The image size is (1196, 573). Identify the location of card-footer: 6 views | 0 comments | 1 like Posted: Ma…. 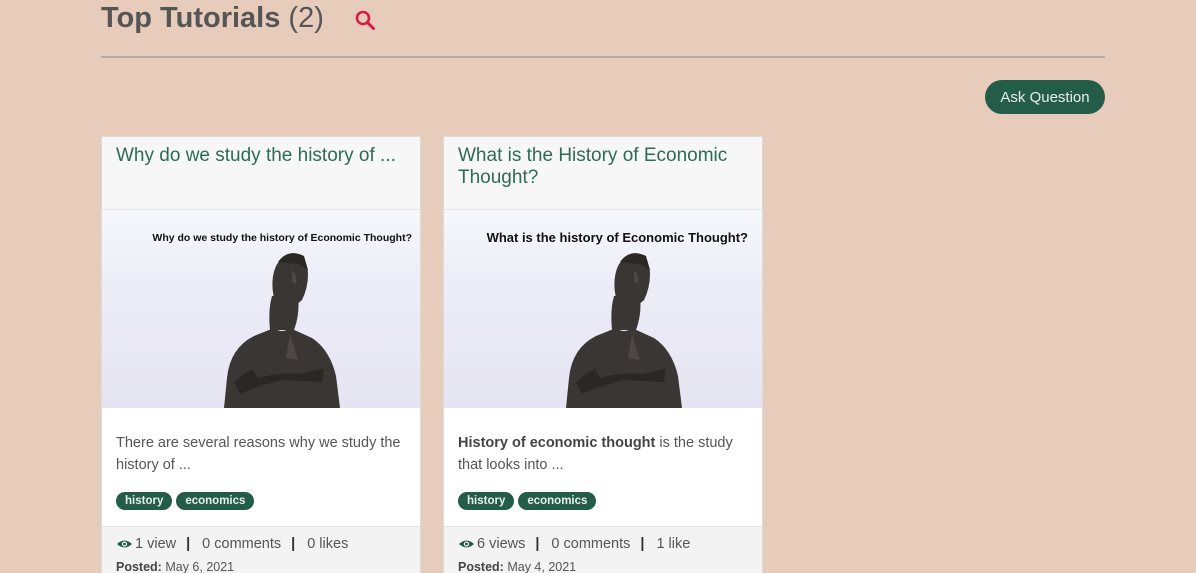
(603, 549).